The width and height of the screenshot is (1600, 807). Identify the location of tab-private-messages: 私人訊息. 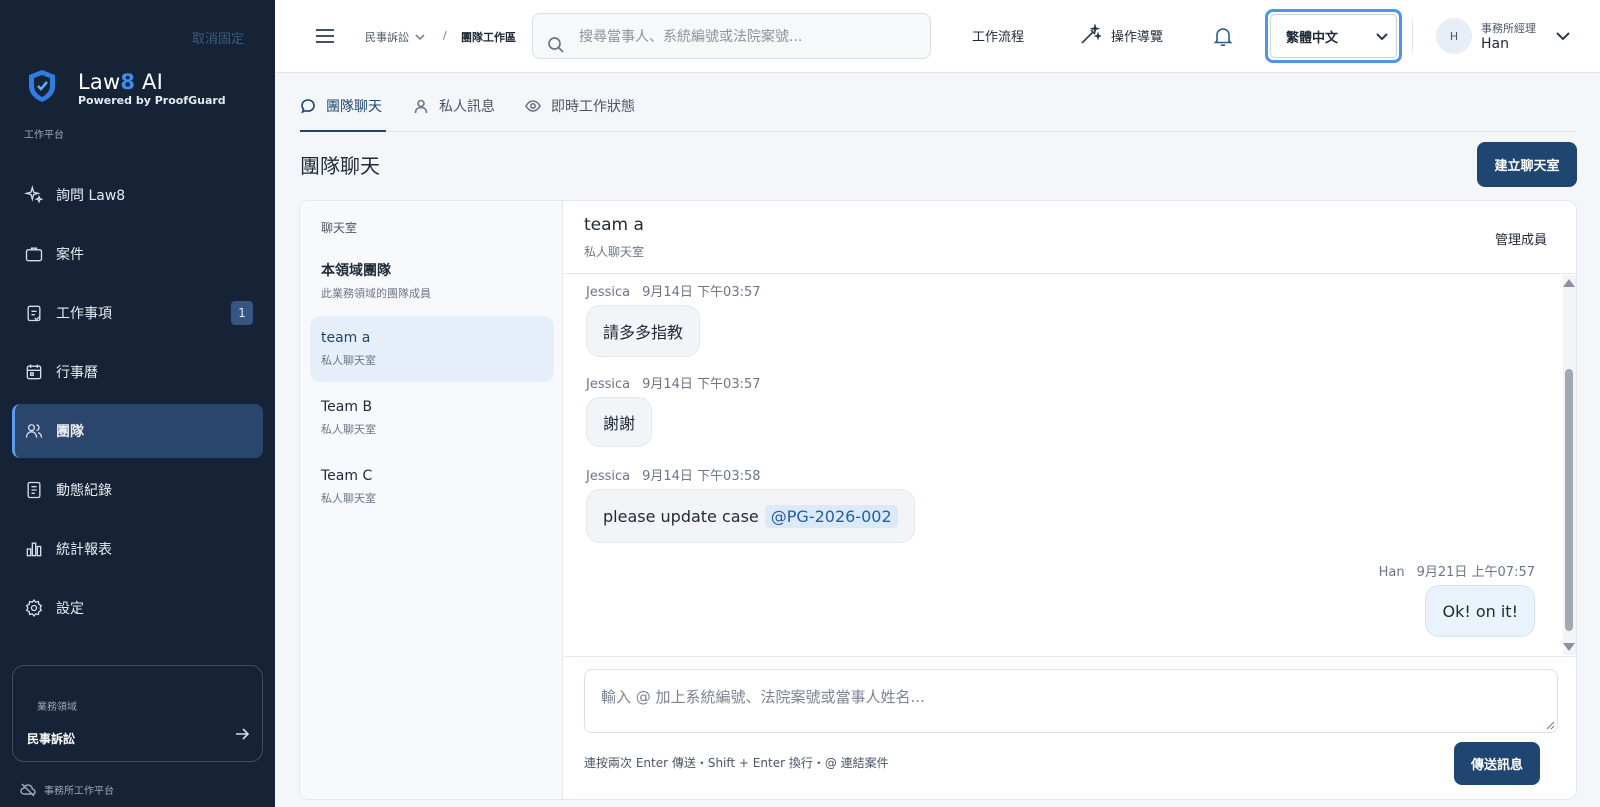
(454, 114).